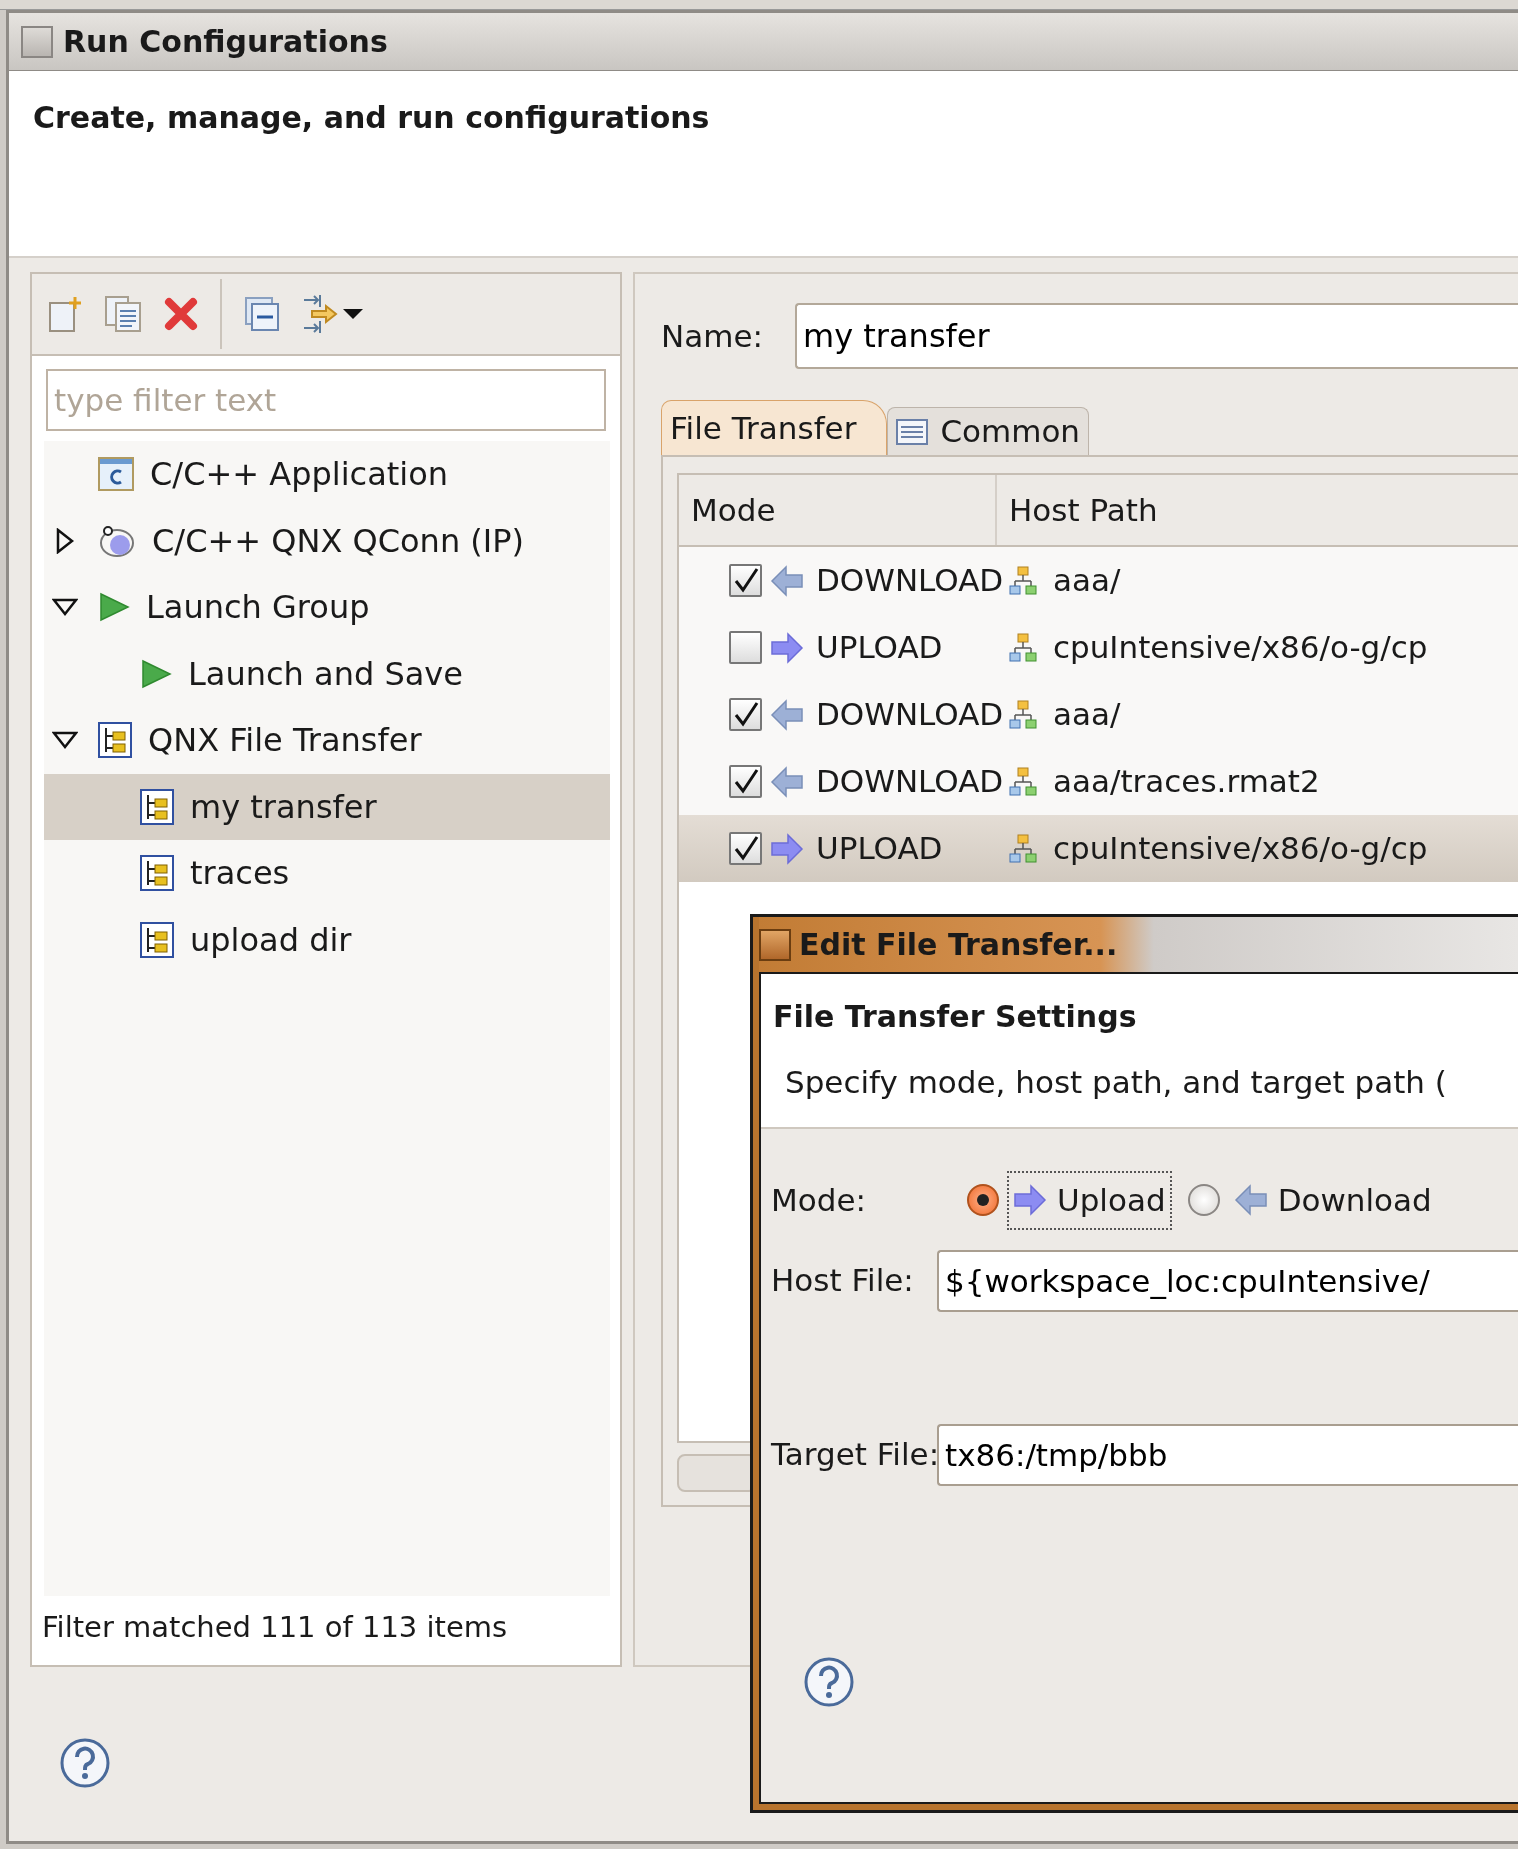 The height and width of the screenshot is (1849, 1518). What do you see at coordinates (988, 431) in the screenshot?
I see `tab: Common` at bounding box center [988, 431].